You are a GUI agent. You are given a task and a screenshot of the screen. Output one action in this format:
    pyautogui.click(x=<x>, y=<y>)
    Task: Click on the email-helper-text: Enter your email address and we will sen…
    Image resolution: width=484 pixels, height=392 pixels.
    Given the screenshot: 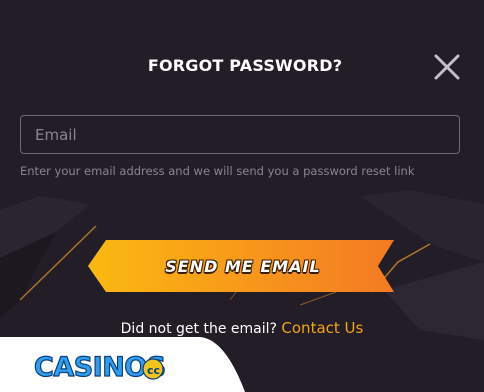 What is the action you would take?
    pyautogui.click(x=217, y=171)
    